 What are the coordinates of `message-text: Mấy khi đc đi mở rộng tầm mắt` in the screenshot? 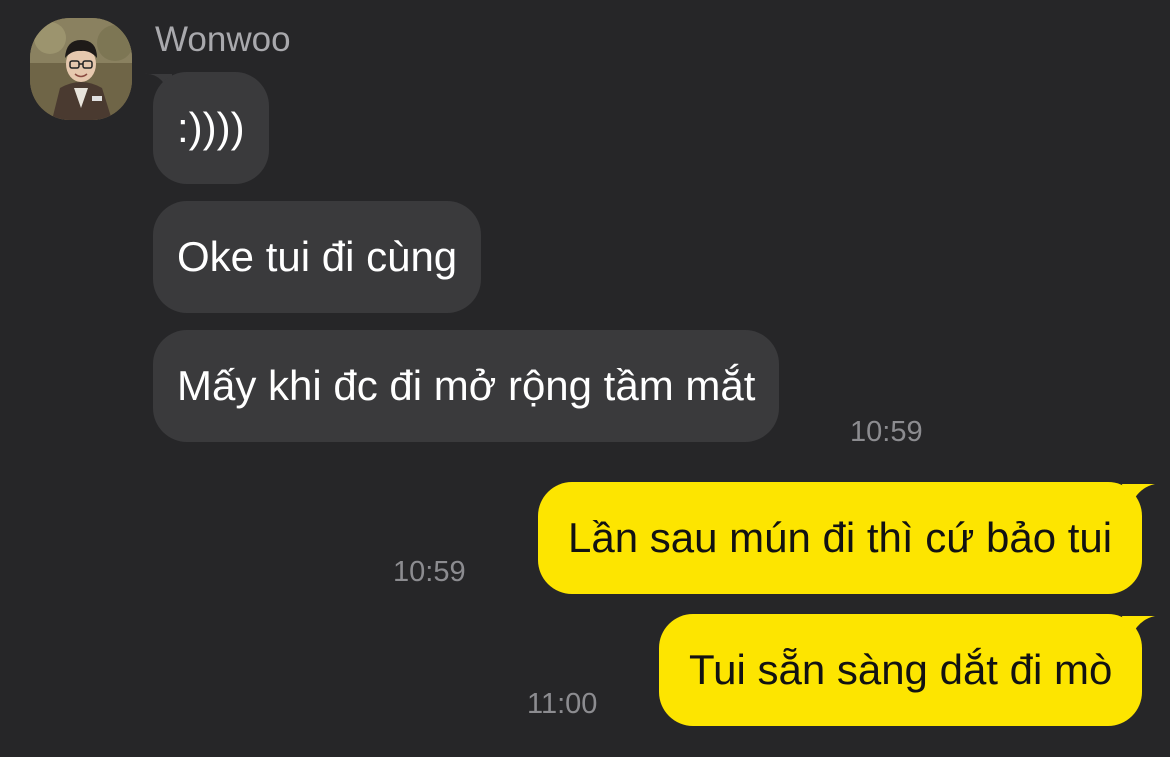 It's located at (466, 385).